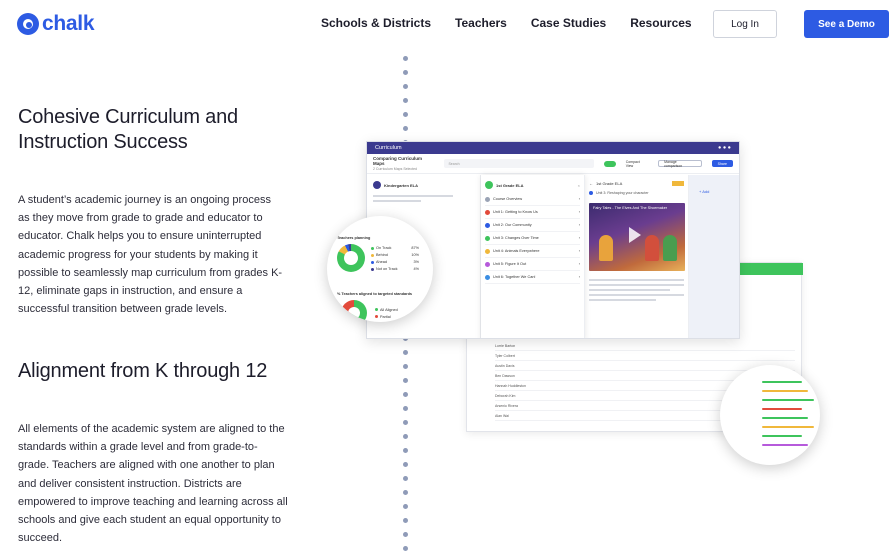  I want to click on share-button: Share, so click(722, 163).